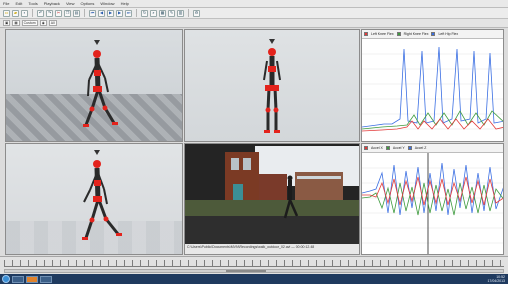 The height and width of the screenshot is (284, 508). Describe the element at coordinates (52, 23) in the screenshot. I see `all-field: All` at that location.